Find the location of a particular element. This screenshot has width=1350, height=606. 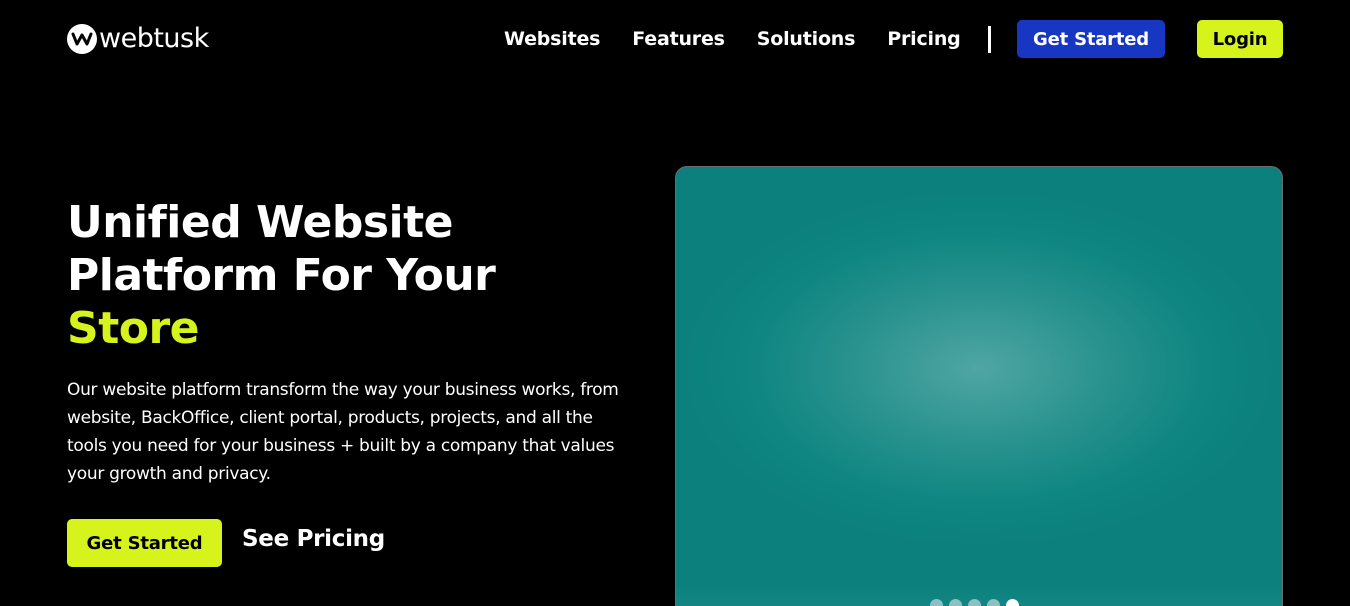

carousel-dot-active is located at coordinates (1012, 602).